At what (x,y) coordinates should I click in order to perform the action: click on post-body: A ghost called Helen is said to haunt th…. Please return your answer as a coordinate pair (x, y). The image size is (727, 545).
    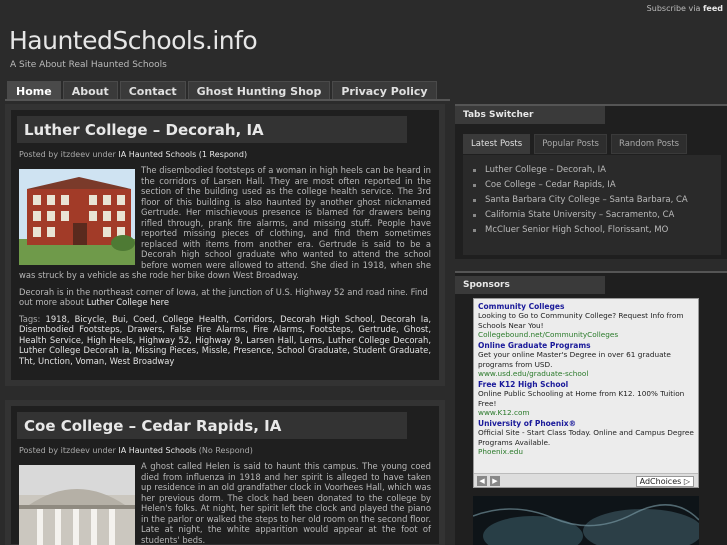
    Looking at the image, I should click on (225, 503).